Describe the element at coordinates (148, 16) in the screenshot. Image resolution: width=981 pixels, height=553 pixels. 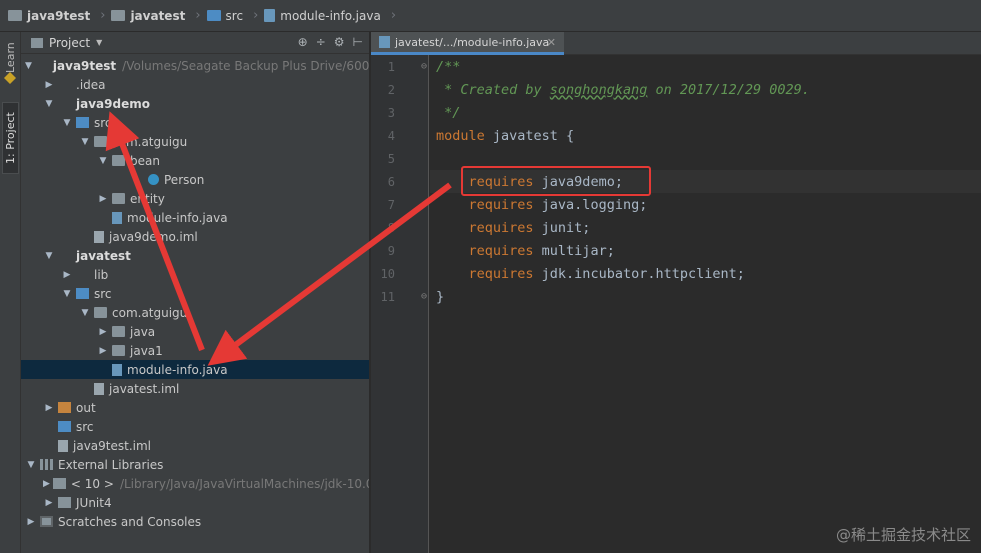
I see `breadcrumb-item-javatest: javatest` at that location.